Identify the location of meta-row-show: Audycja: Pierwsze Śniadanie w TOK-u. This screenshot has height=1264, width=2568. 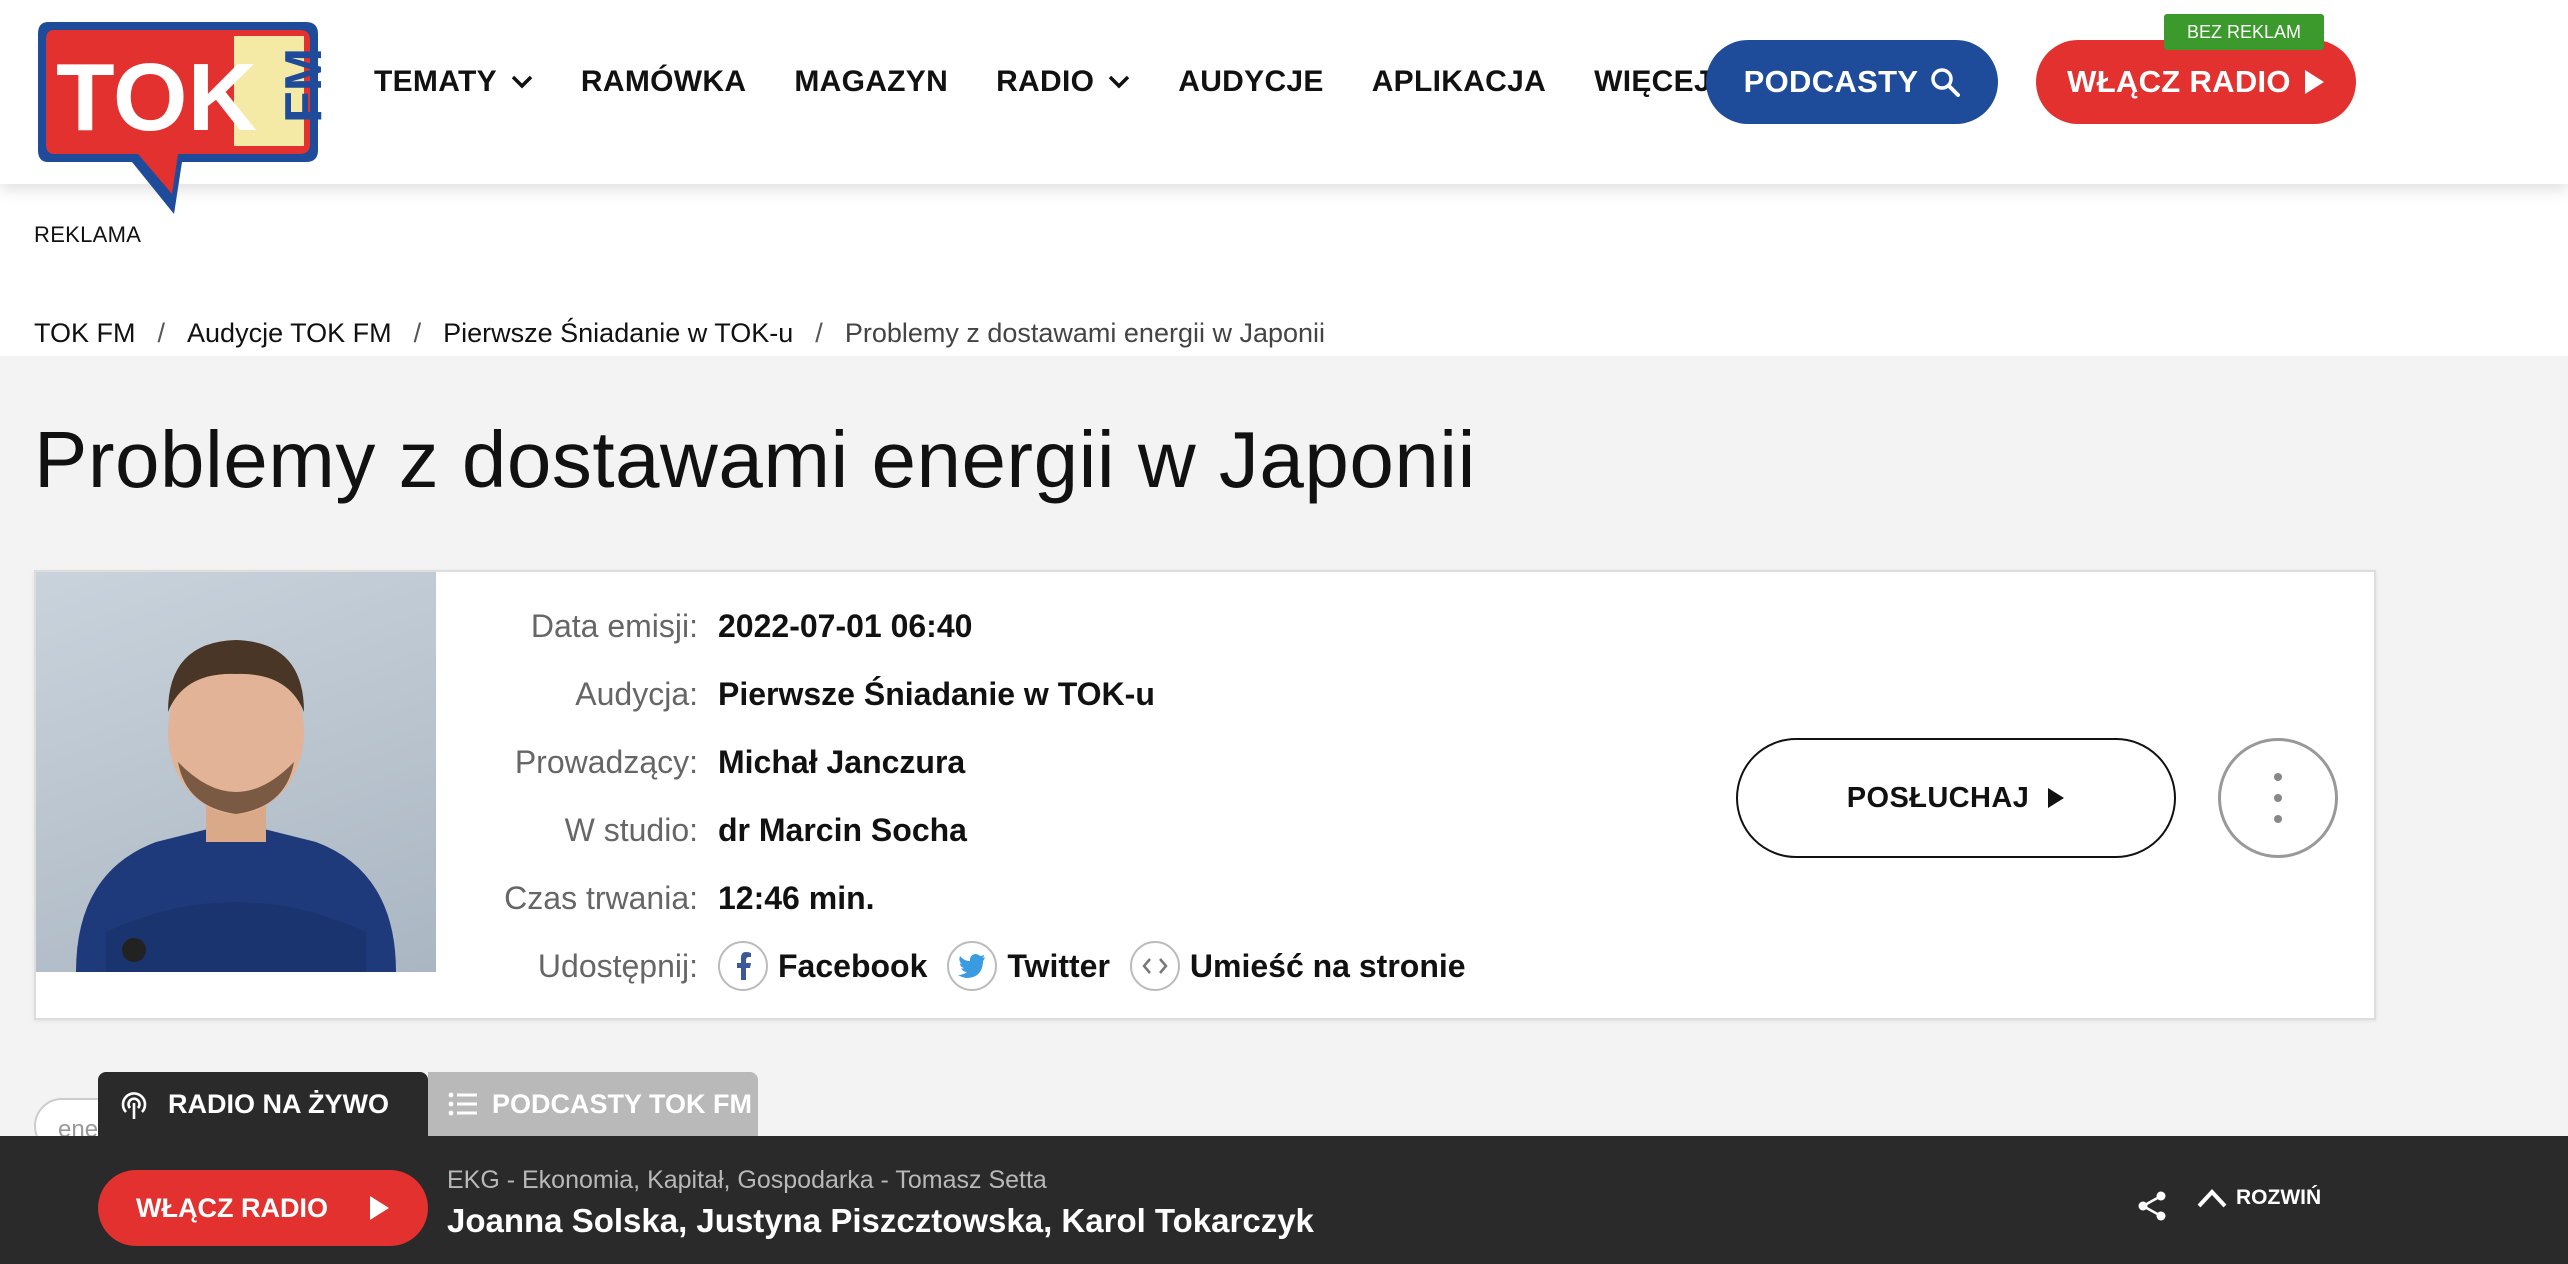
(961, 694).